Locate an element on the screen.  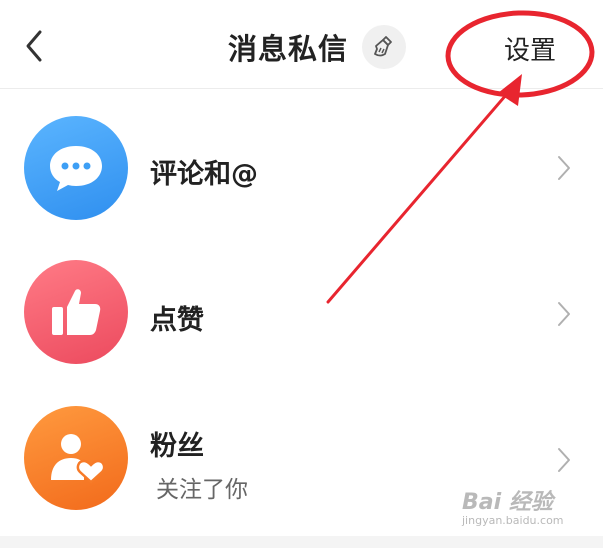
clear-unread-button is located at coordinates (384, 47).